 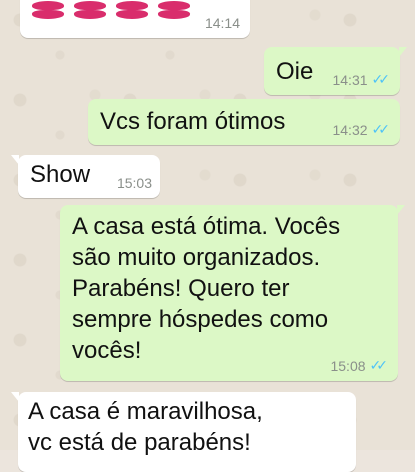 I want to click on kiss-emoji-group, so click(x=111, y=10).